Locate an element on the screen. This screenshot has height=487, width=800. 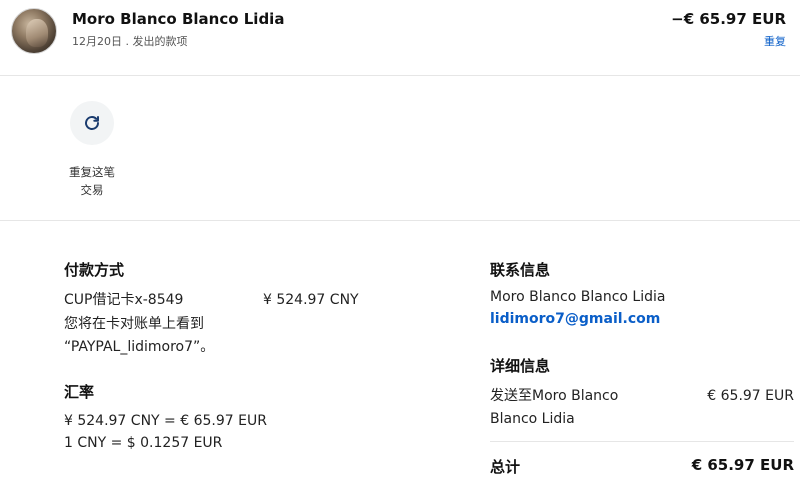
repeat-transaction-label: 重复这笔 交易 is located at coordinates (92, 181).